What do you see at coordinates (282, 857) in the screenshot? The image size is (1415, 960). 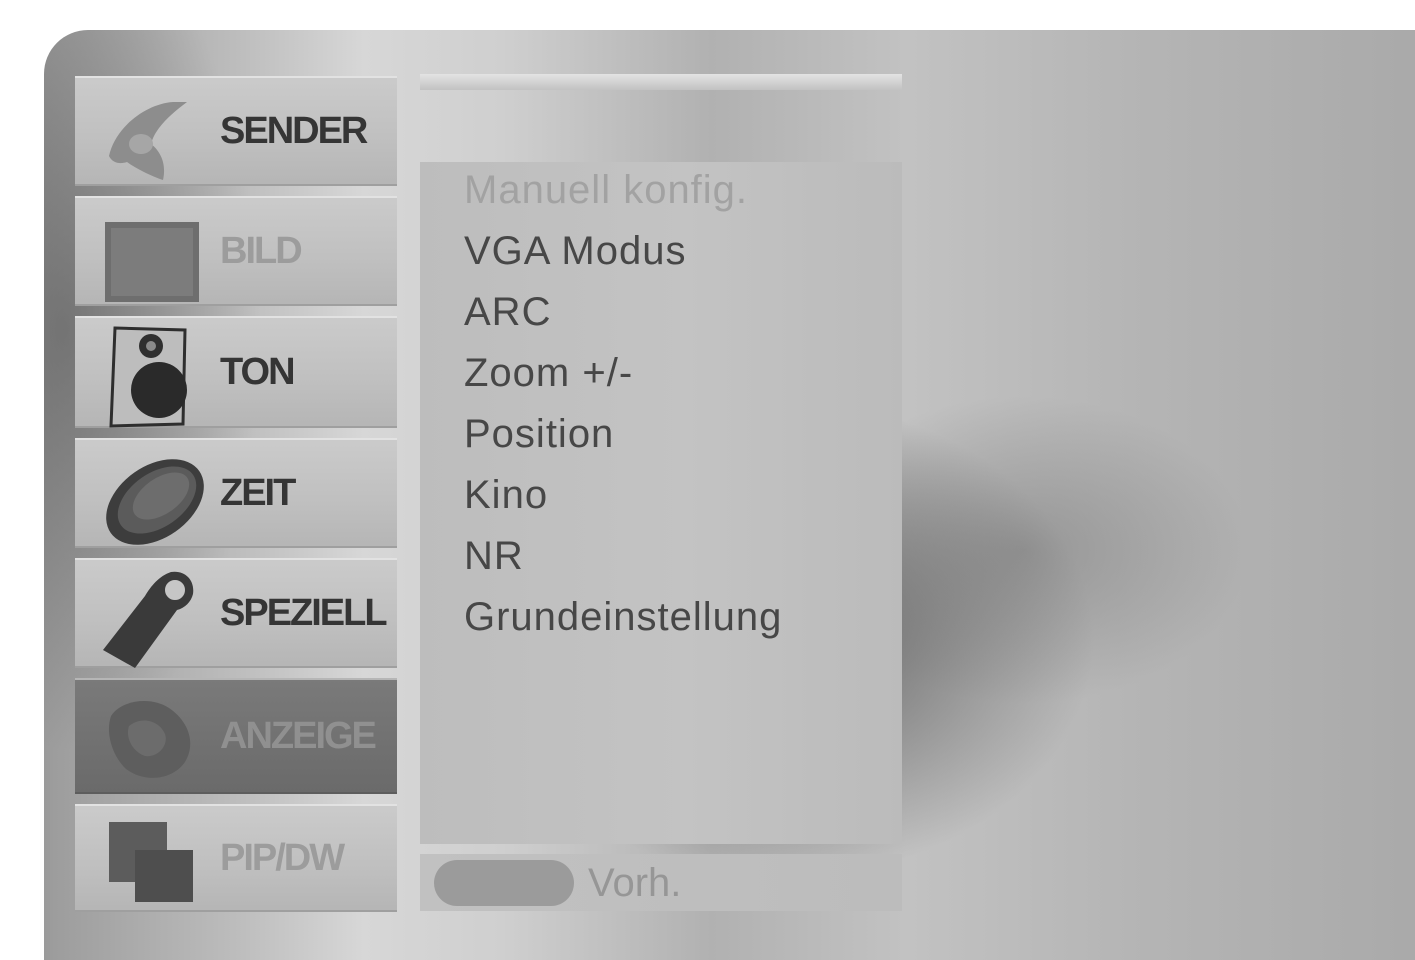 I see `tab-label-pip-dw: PIP/DW` at bounding box center [282, 857].